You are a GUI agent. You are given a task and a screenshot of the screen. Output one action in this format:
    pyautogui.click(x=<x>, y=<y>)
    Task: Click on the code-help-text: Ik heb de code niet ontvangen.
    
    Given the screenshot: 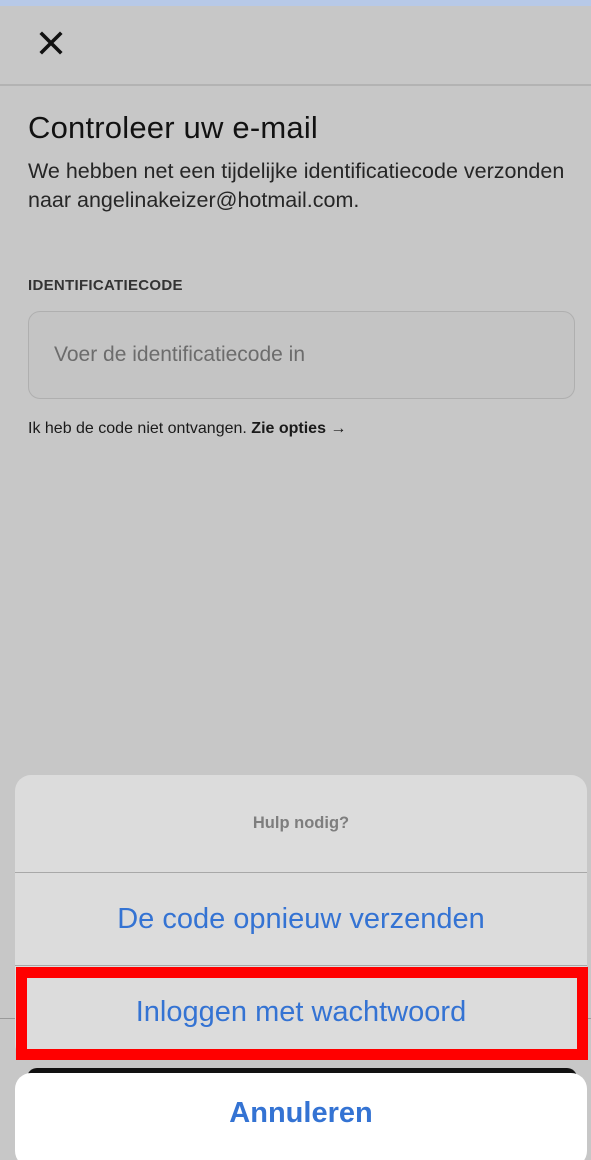 What is the action you would take?
    pyautogui.click(x=137, y=428)
    